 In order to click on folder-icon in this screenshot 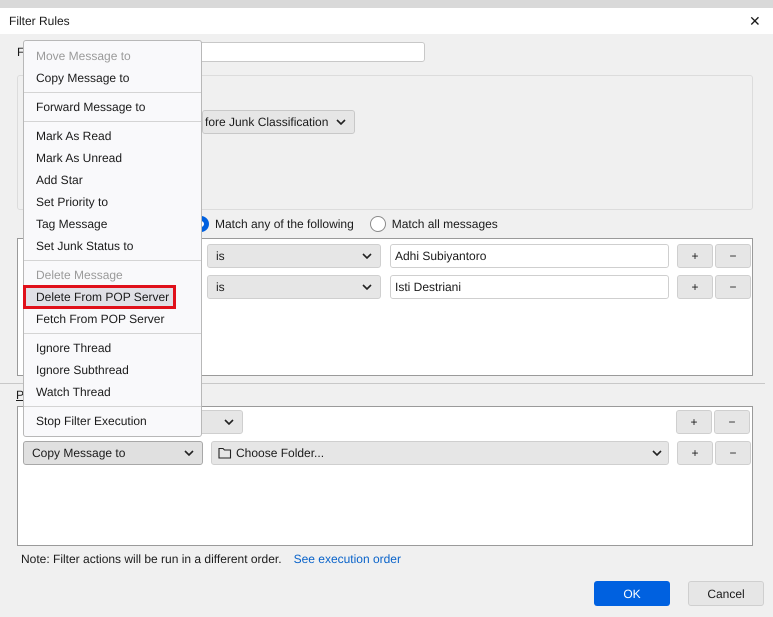, I will do `click(225, 453)`.